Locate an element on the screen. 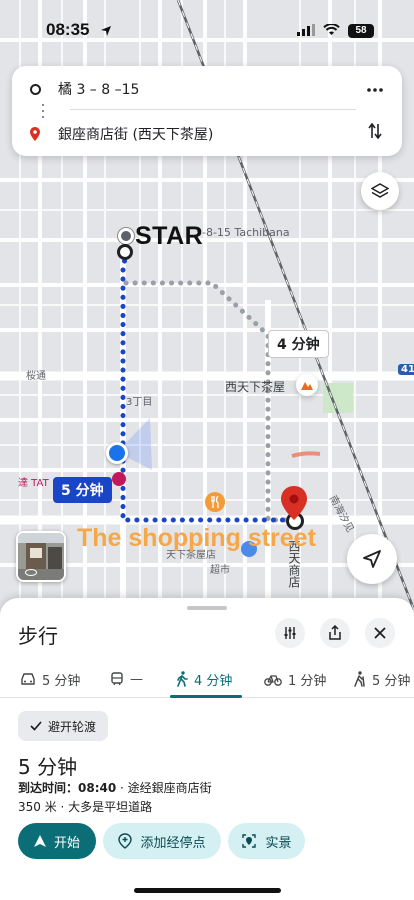 The image size is (414, 900). distance-info: 350 米 · 大多是平坦道路 is located at coordinates (85, 806).